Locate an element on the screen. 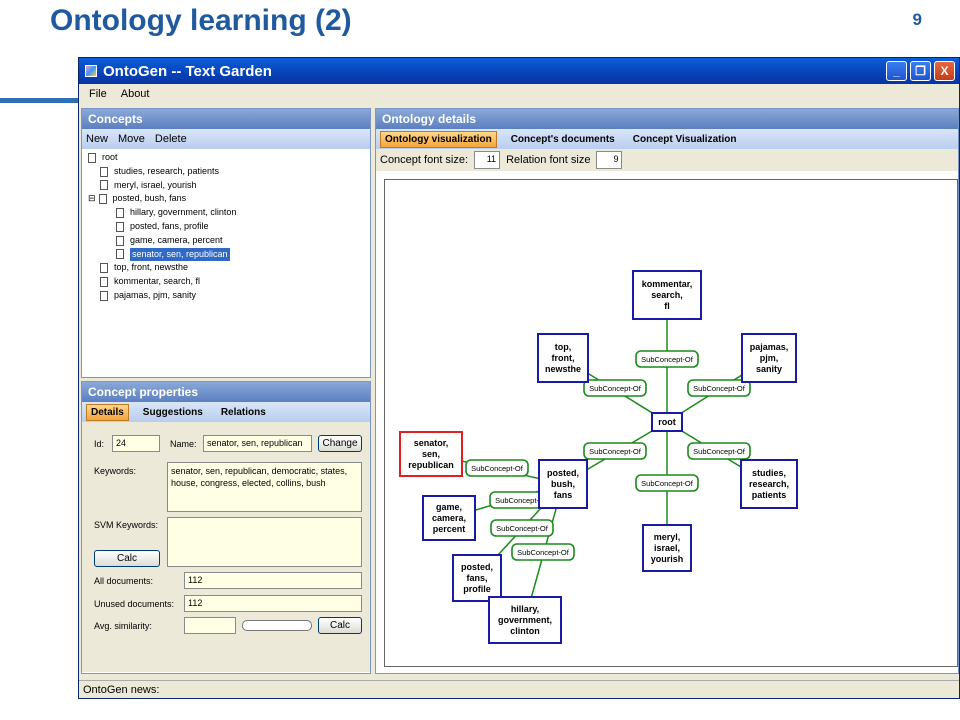 The width and height of the screenshot is (960, 720). svg-text: republican is located at coordinates (431, 465).